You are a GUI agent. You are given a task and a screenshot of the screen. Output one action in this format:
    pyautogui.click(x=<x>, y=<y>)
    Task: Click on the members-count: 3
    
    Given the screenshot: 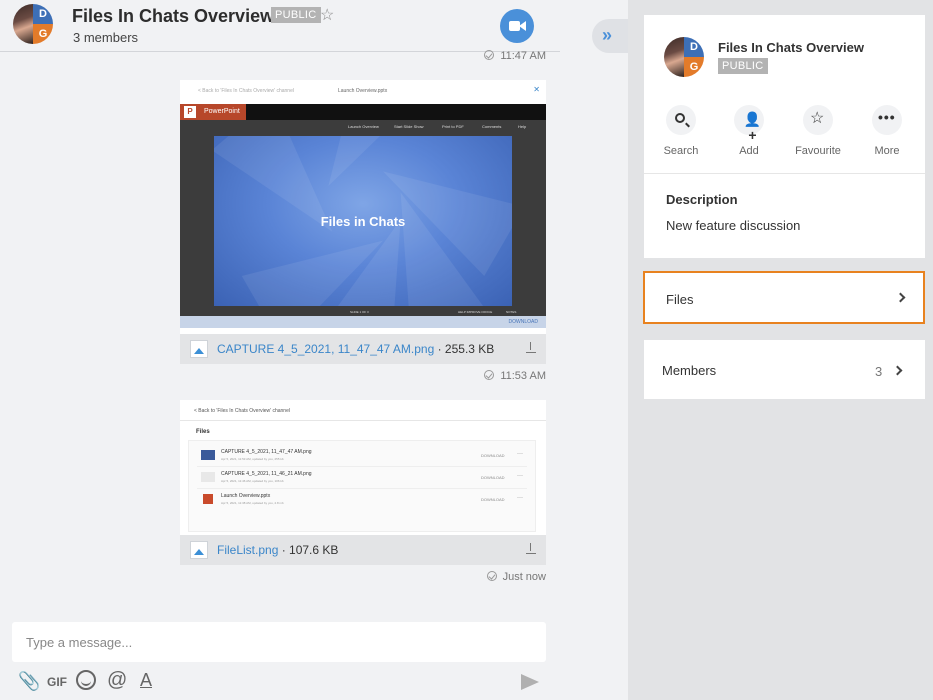 What is the action you would take?
    pyautogui.click(x=879, y=371)
    